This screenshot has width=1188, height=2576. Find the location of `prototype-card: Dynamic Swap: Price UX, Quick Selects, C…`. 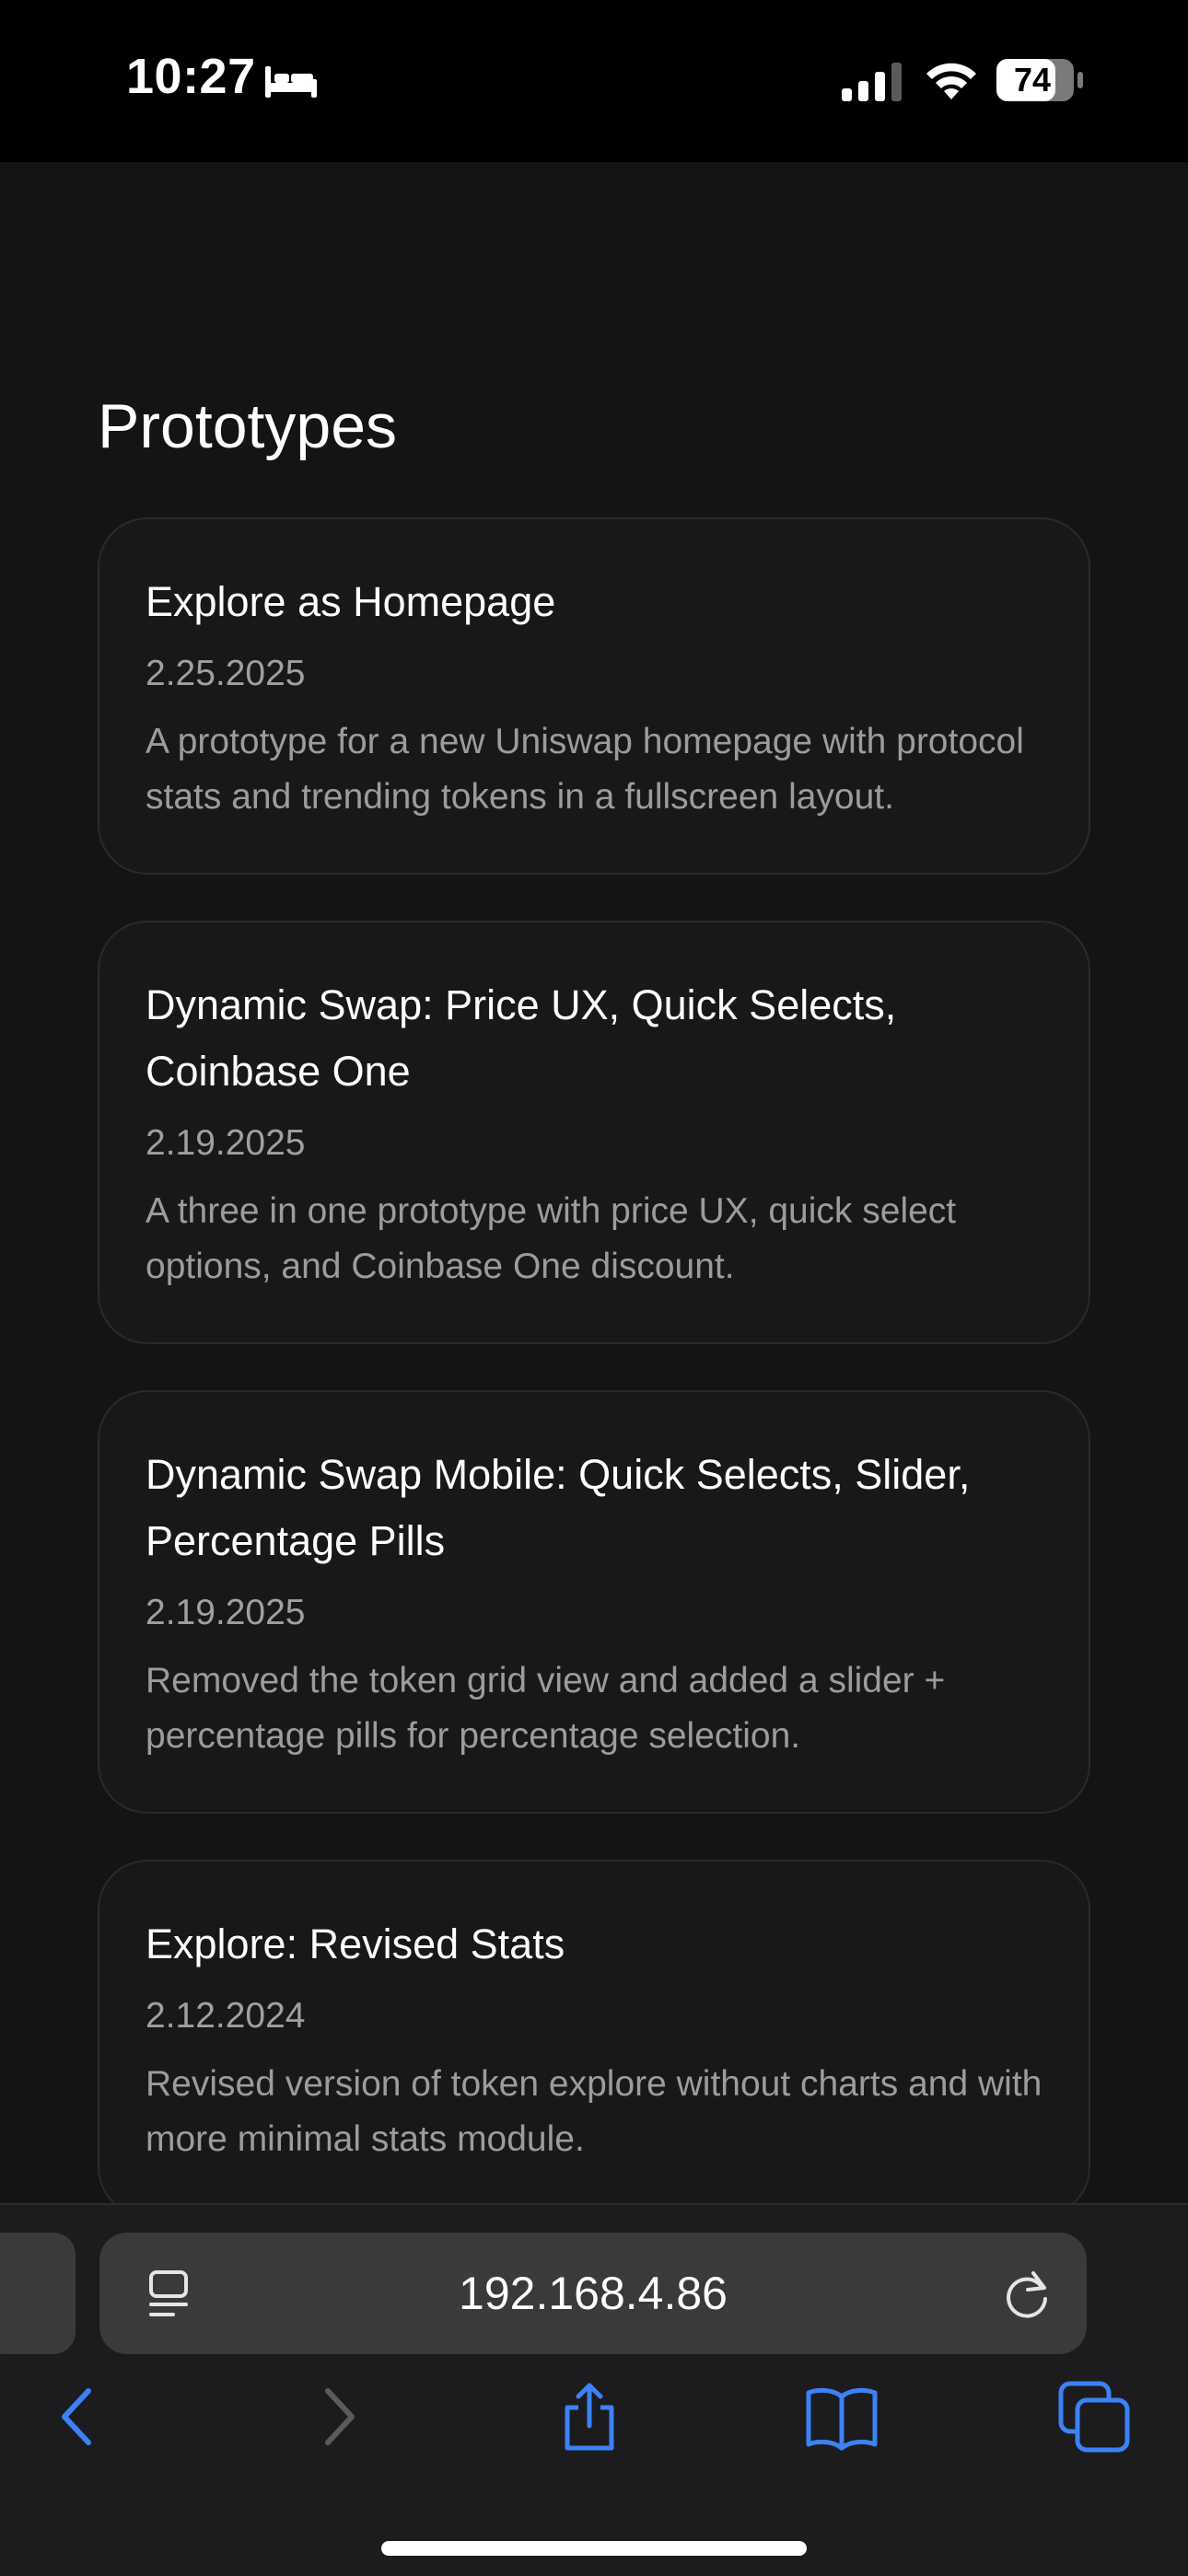

prototype-card: Dynamic Swap: Price UX, Quick Selects, C… is located at coordinates (594, 1132).